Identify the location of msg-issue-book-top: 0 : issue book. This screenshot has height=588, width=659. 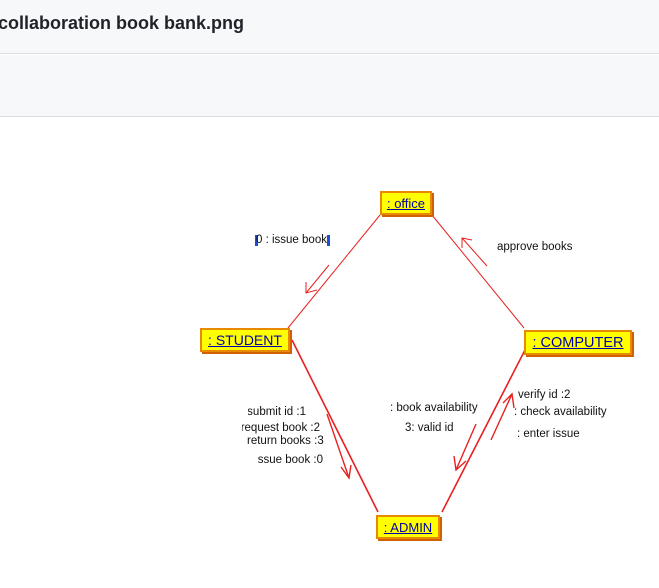
(291, 240).